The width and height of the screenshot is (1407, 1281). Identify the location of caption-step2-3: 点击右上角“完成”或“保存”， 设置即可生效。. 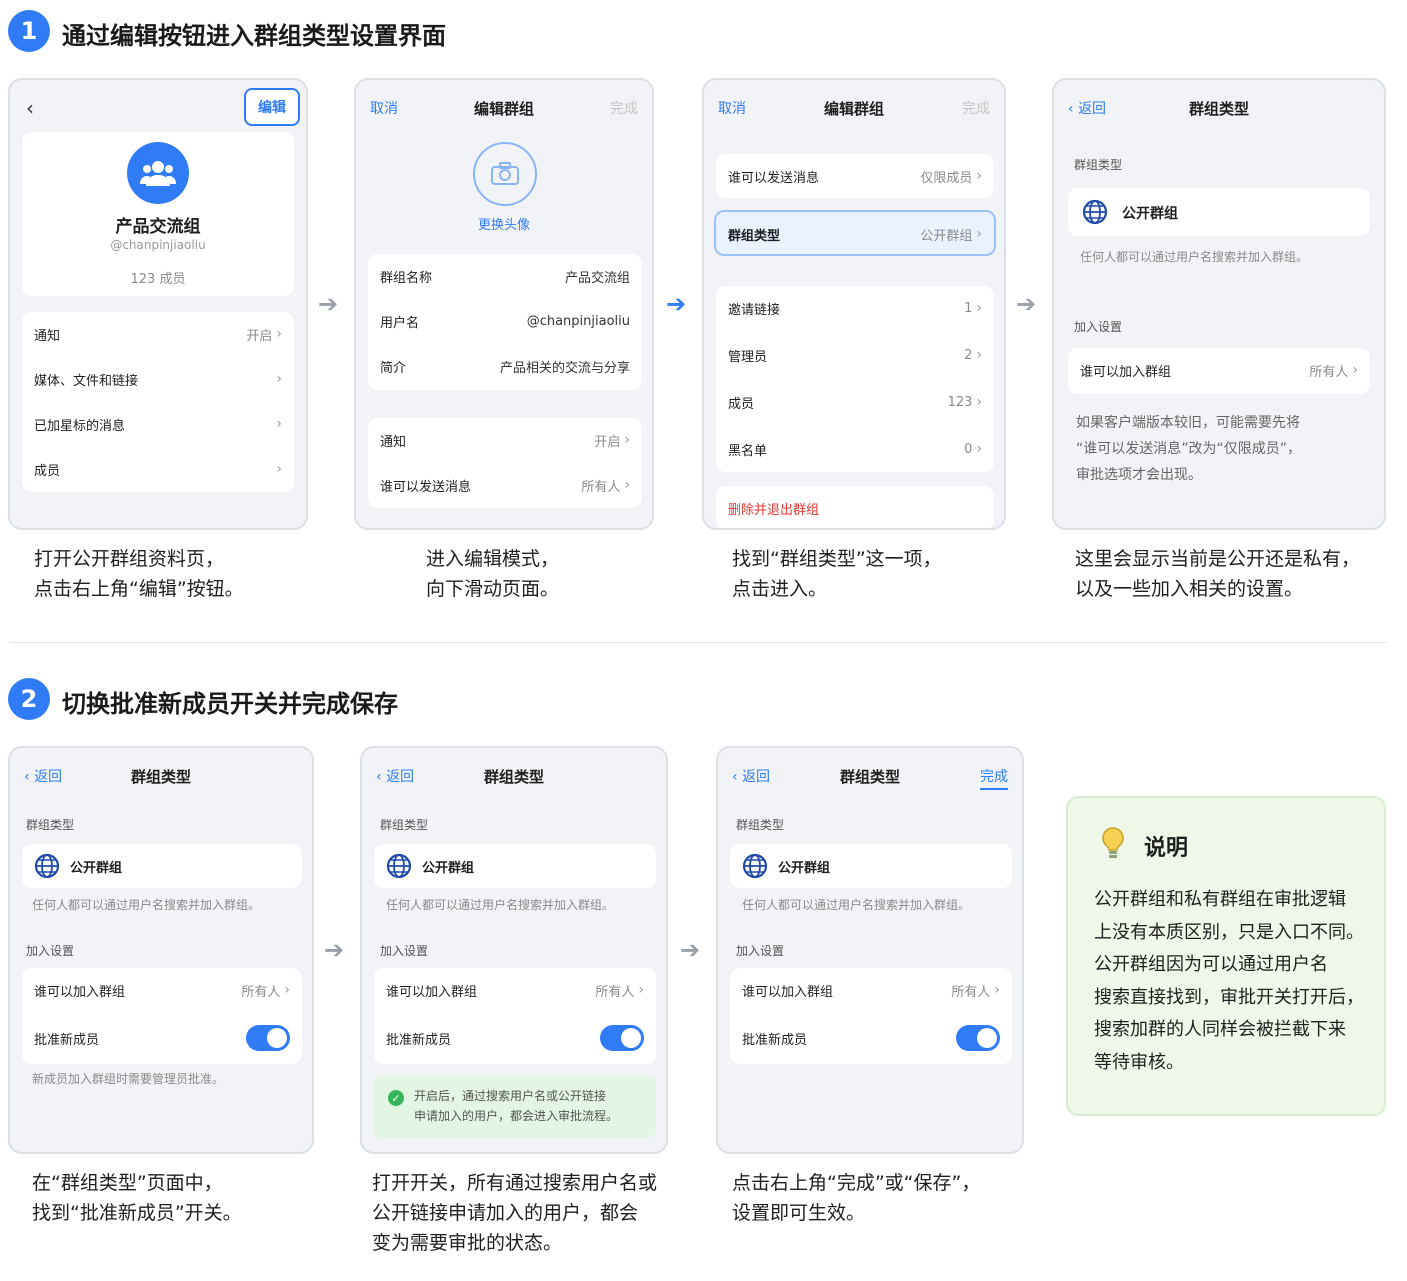
(856, 1198).